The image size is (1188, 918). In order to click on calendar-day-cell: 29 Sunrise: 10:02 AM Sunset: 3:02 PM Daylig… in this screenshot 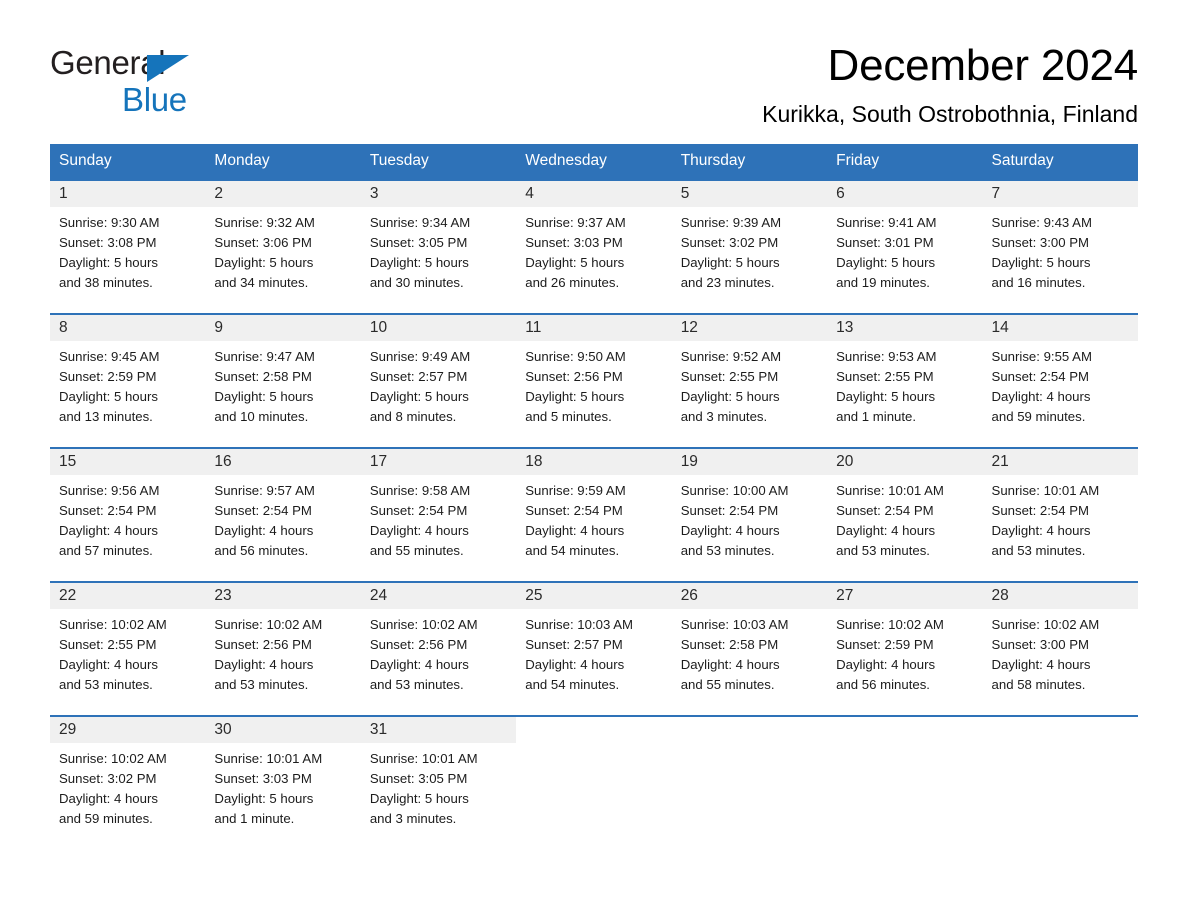, I will do `click(128, 781)`.